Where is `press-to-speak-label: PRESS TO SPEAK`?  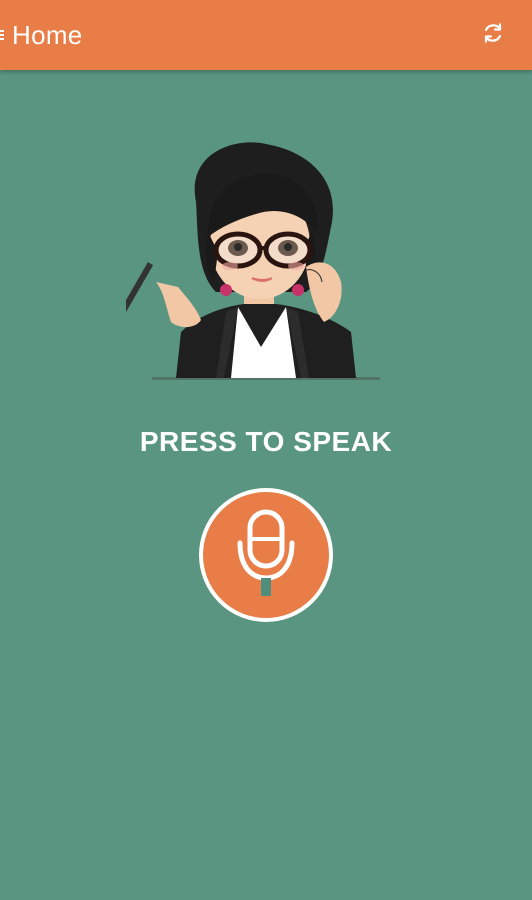
press-to-speak-label: PRESS TO SPEAK is located at coordinates (266, 441).